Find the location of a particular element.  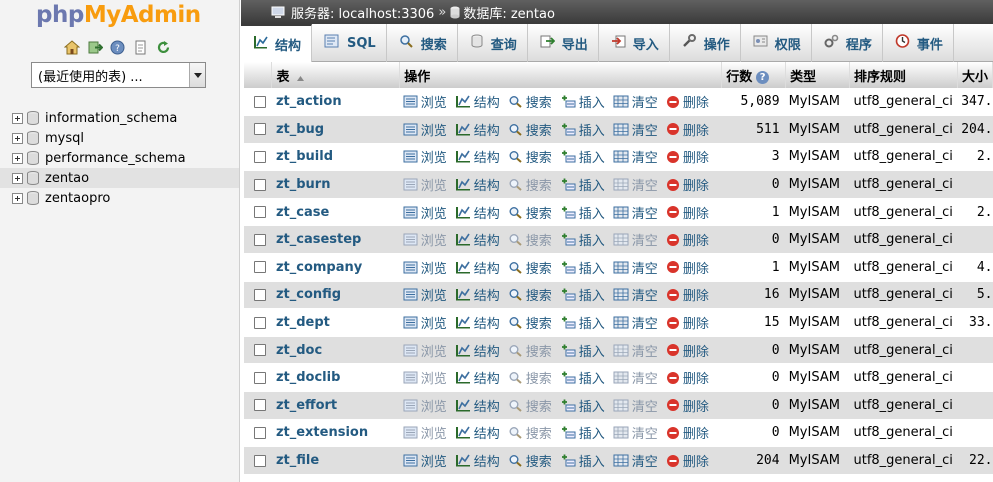

table-name-link: zt_doc is located at coordinates (335, 350).